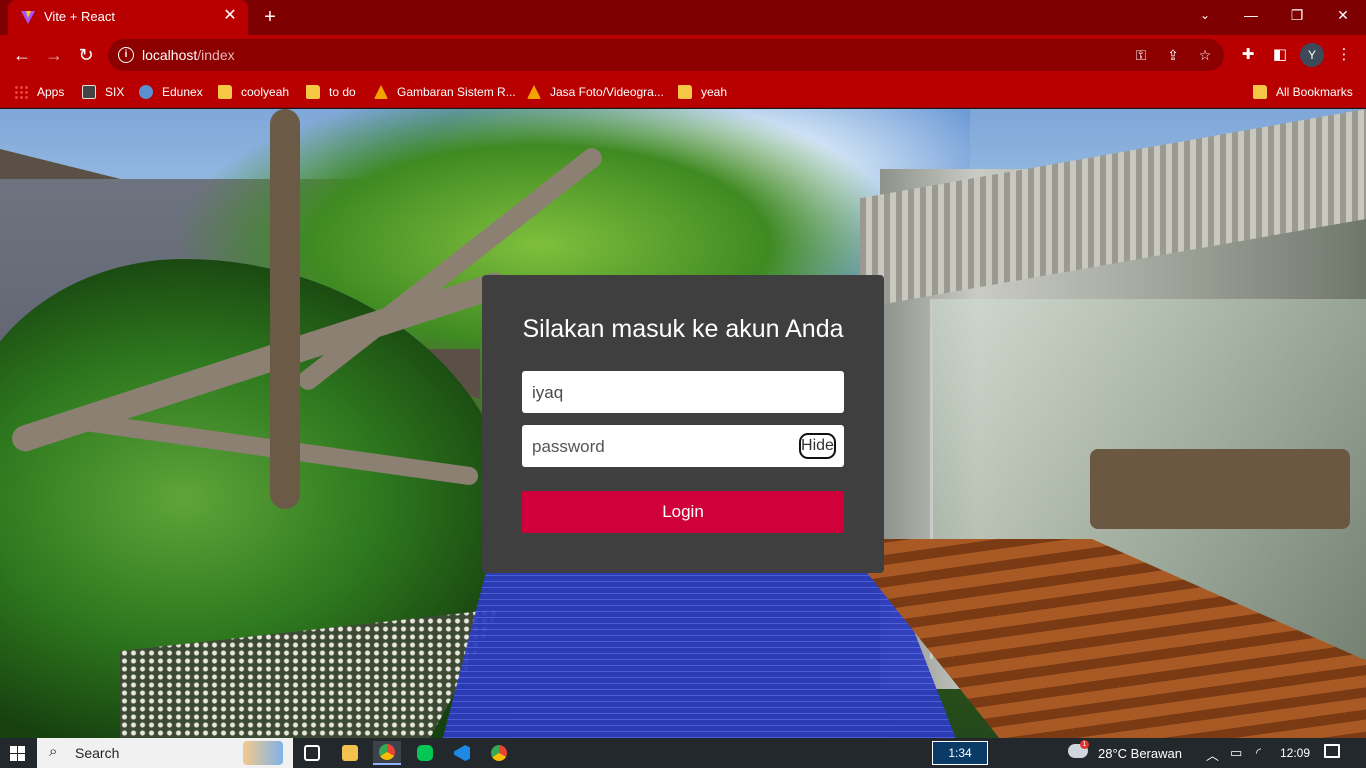  Describe the element at coordinates (312, 753) in the screenshot. I see `task-view-icon` at that location.